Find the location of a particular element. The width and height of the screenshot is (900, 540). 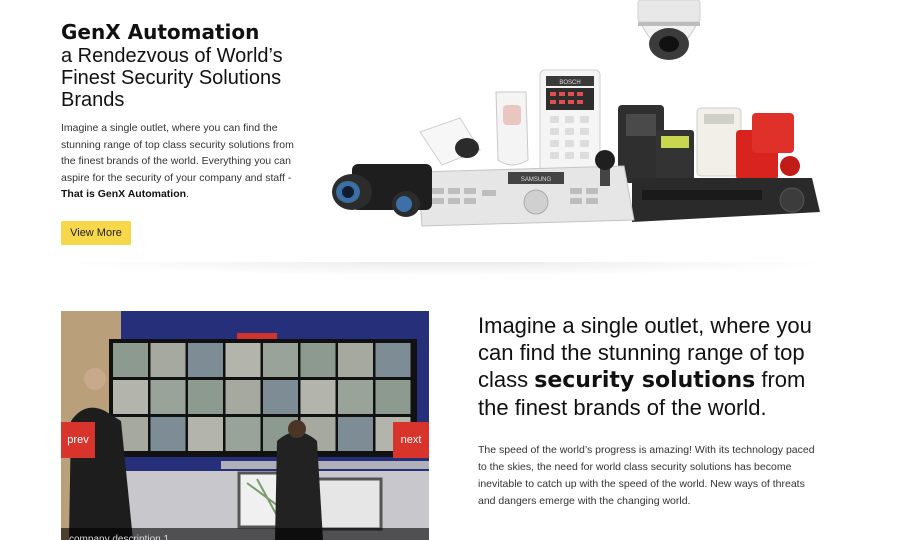

view-more-button: View More is located at coordinates (96, 233).